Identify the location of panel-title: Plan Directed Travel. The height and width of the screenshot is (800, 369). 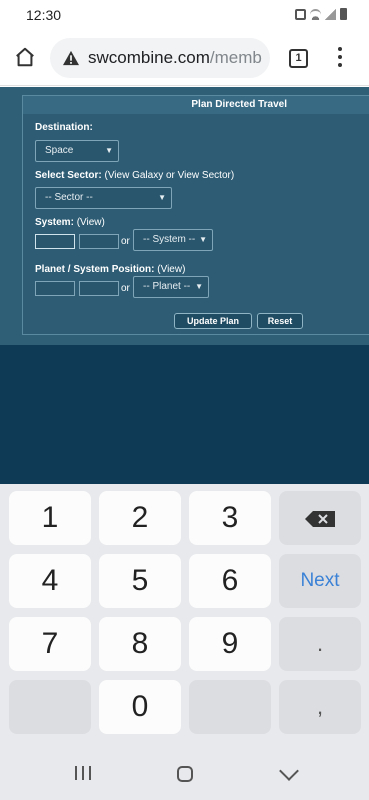
(196, 105).